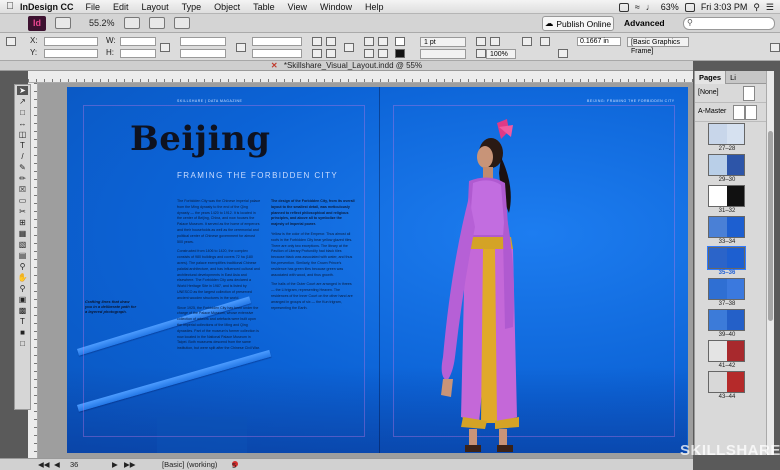 This screenshot has width=780, height=470. Describe the element at coordinates (479, 285) in the screenshot. I see `girl-photo` at that location.